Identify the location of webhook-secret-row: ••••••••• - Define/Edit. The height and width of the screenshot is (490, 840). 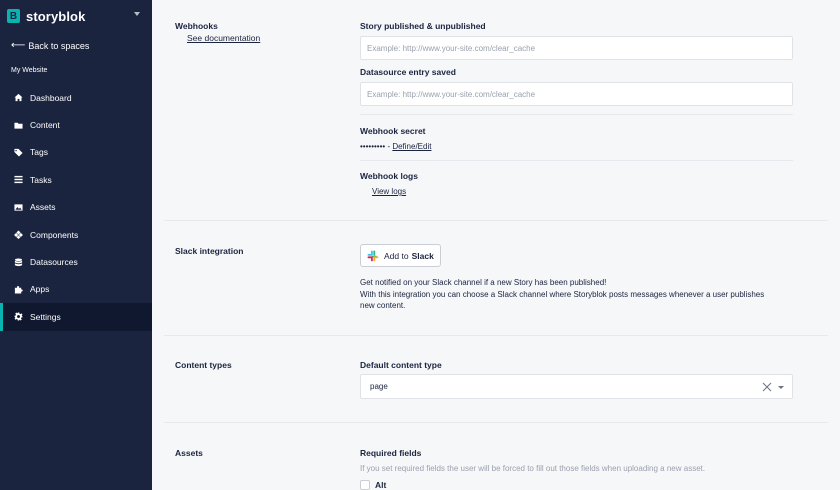
(395, 147).